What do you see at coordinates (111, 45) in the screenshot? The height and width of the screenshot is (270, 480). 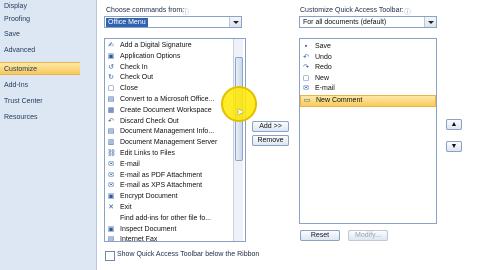 I see `signature-icon: ✍` at bounding box center [111, 45].